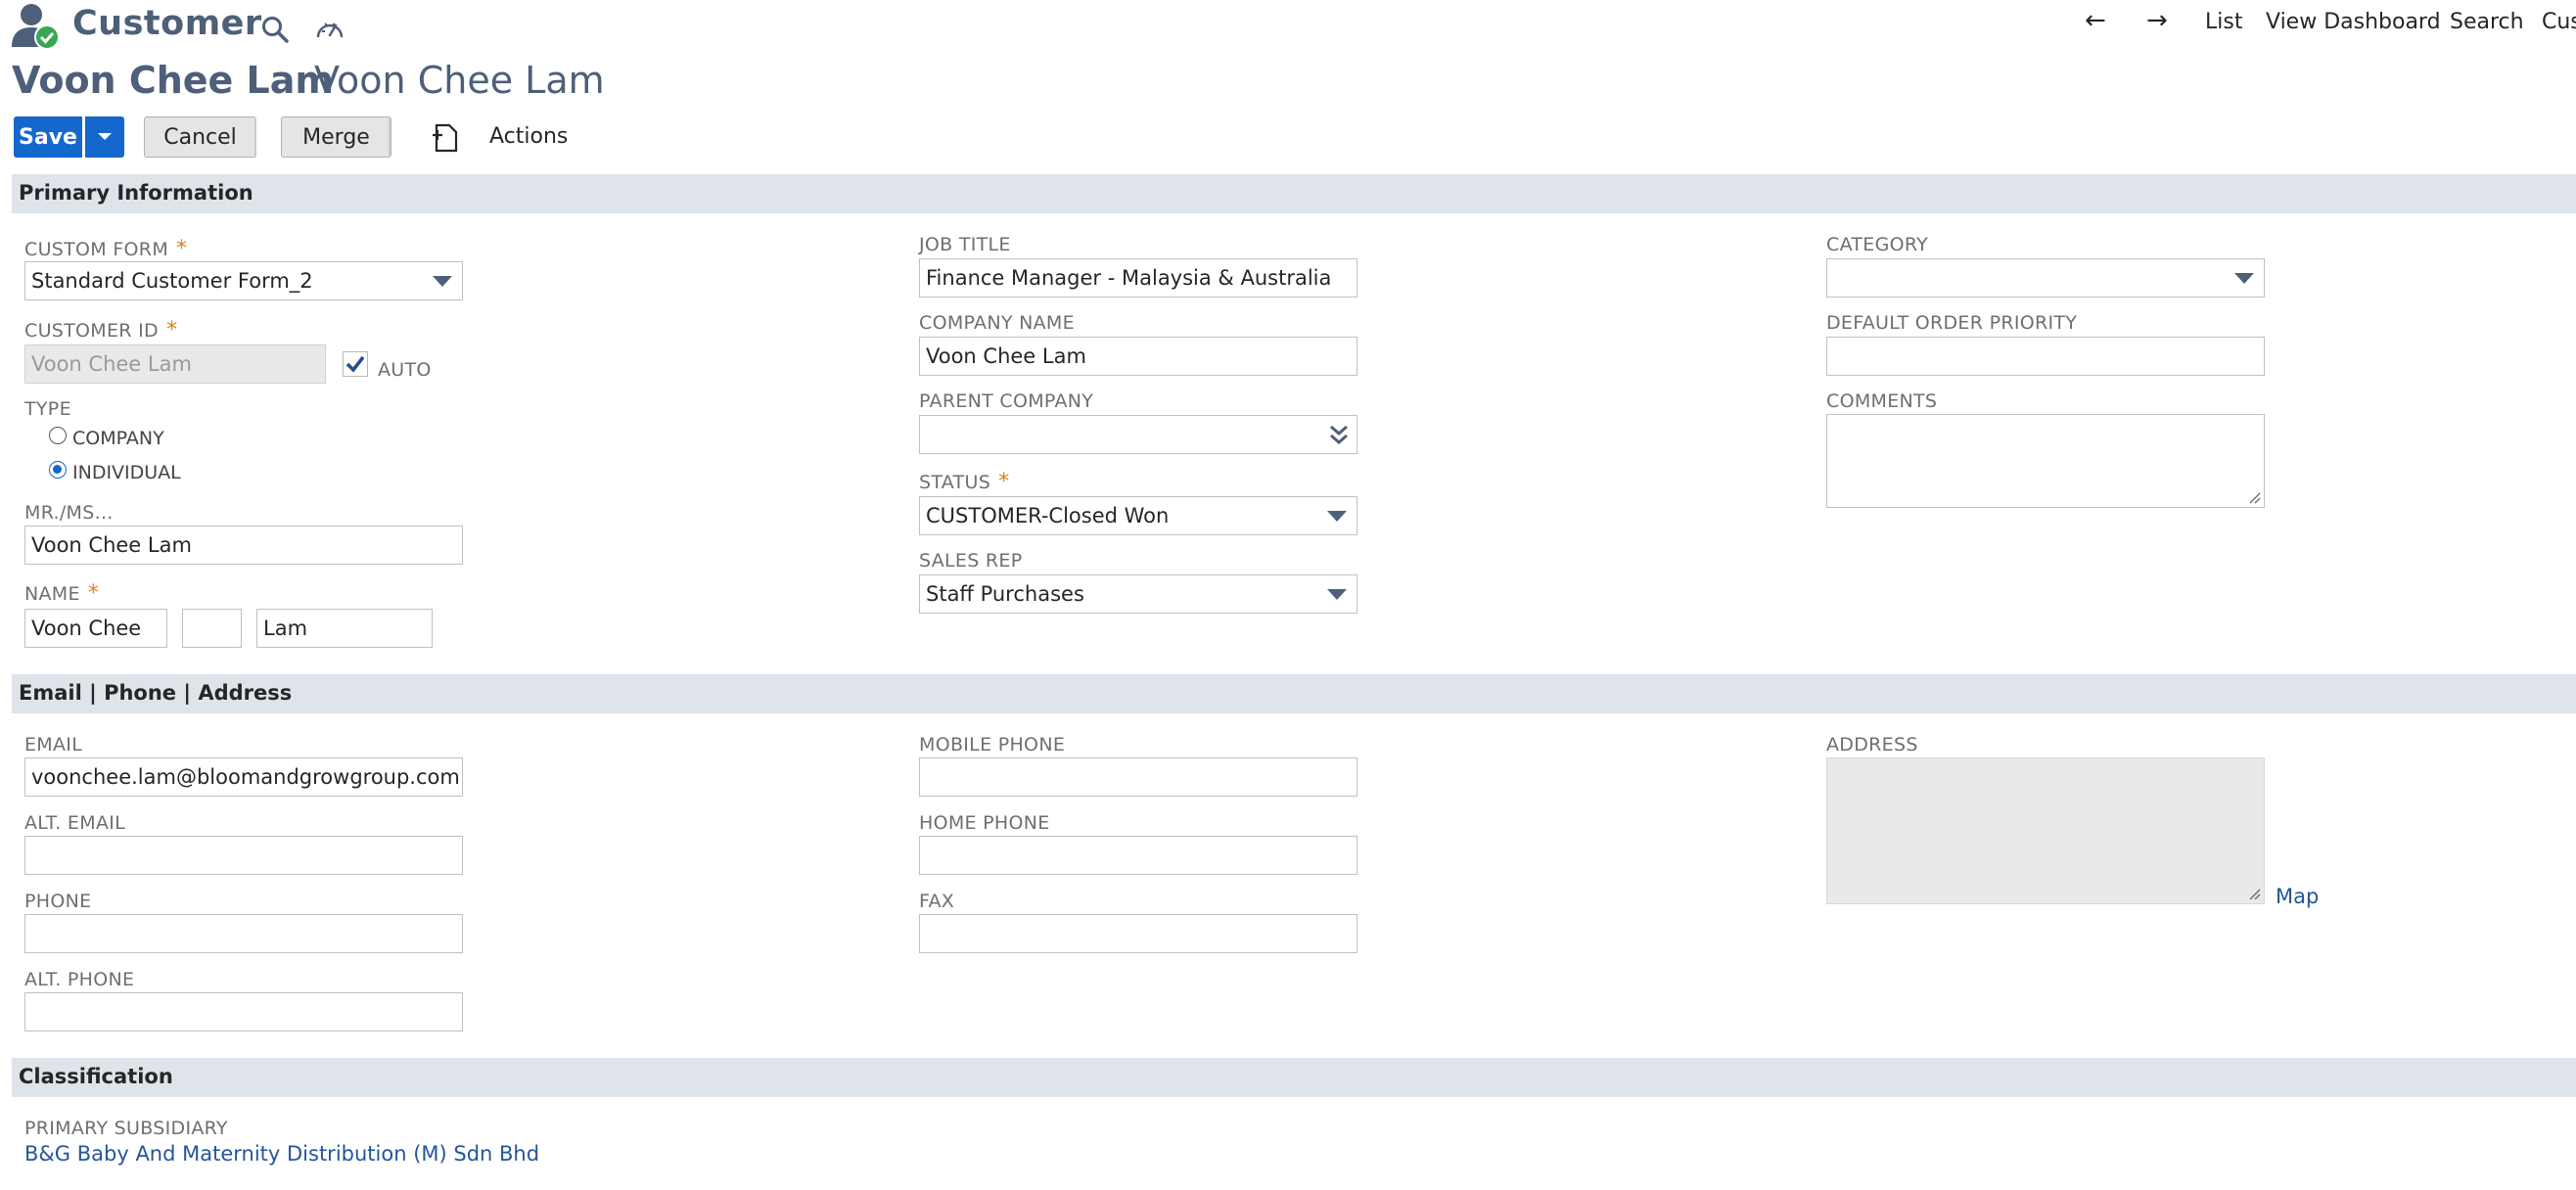 The image size is (2576, 1190). What do you see at coordinates (2559, 22) in the screenshot?
I see `nav-customize-link: Cus` at bounding box center [2559, 22].